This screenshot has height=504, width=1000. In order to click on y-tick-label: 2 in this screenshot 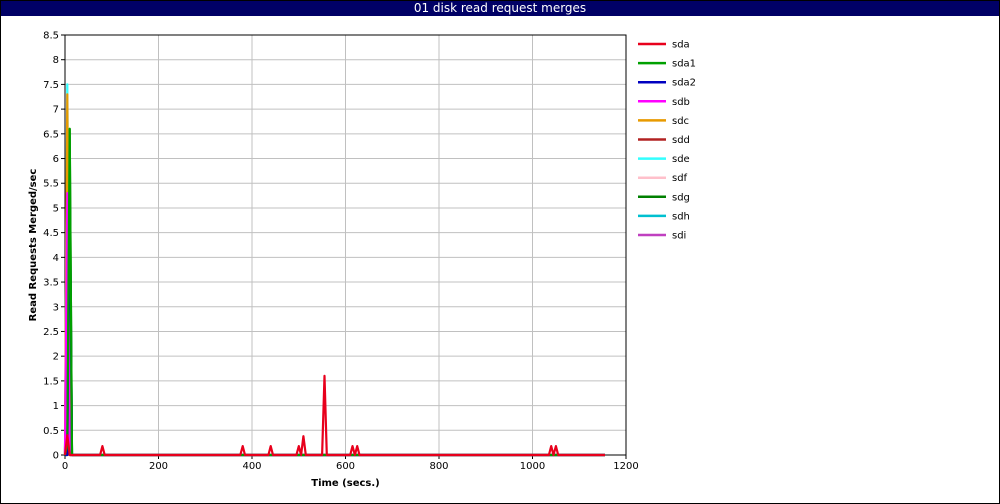, I will do `click(56, 357)`.